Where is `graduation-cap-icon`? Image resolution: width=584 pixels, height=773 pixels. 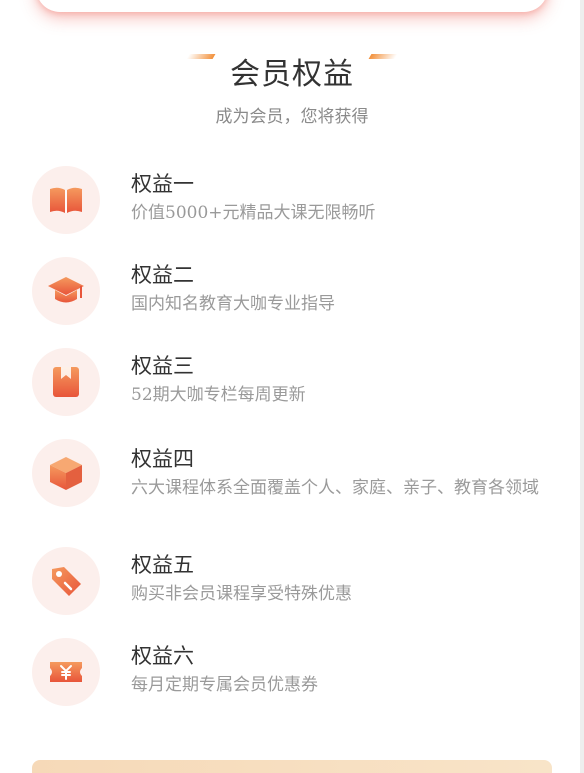
graduation-cap-icon is located at coordinates (66, 290).